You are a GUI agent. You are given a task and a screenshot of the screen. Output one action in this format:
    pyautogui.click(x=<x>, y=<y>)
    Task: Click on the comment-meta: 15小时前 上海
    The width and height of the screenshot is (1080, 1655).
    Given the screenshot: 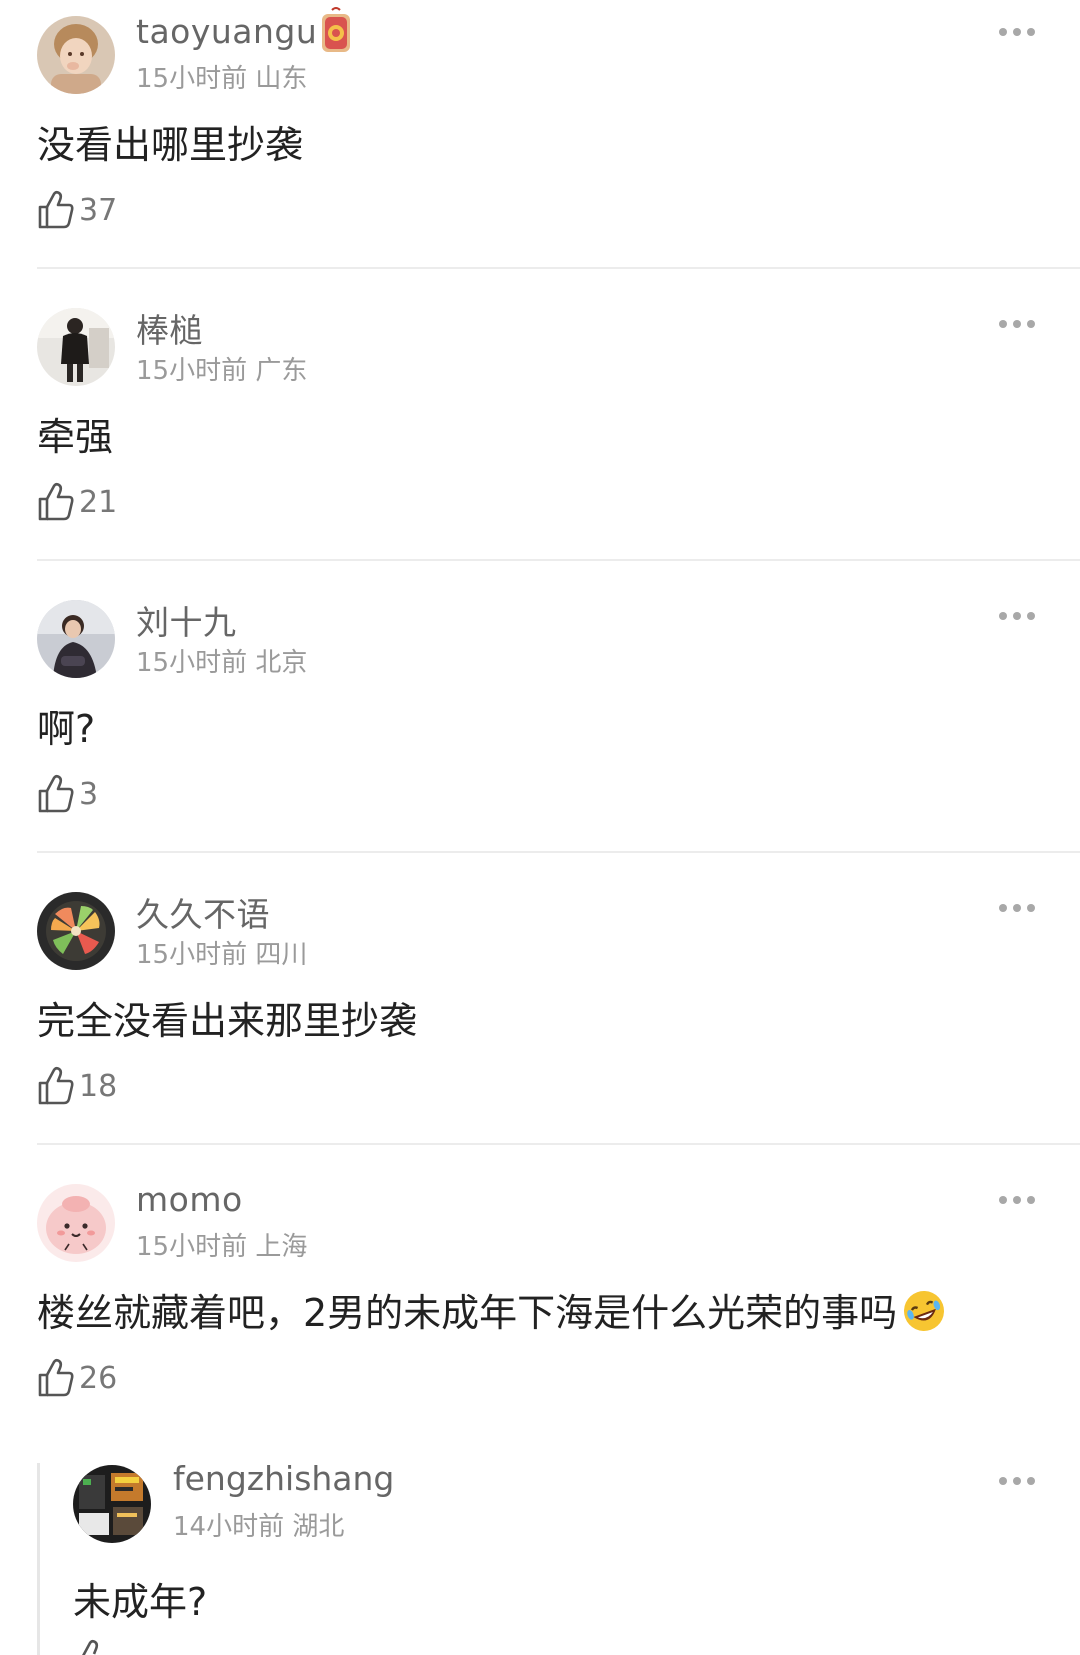 What is the action you would take?
    pyautogui.click(x=221, y=1244)
    